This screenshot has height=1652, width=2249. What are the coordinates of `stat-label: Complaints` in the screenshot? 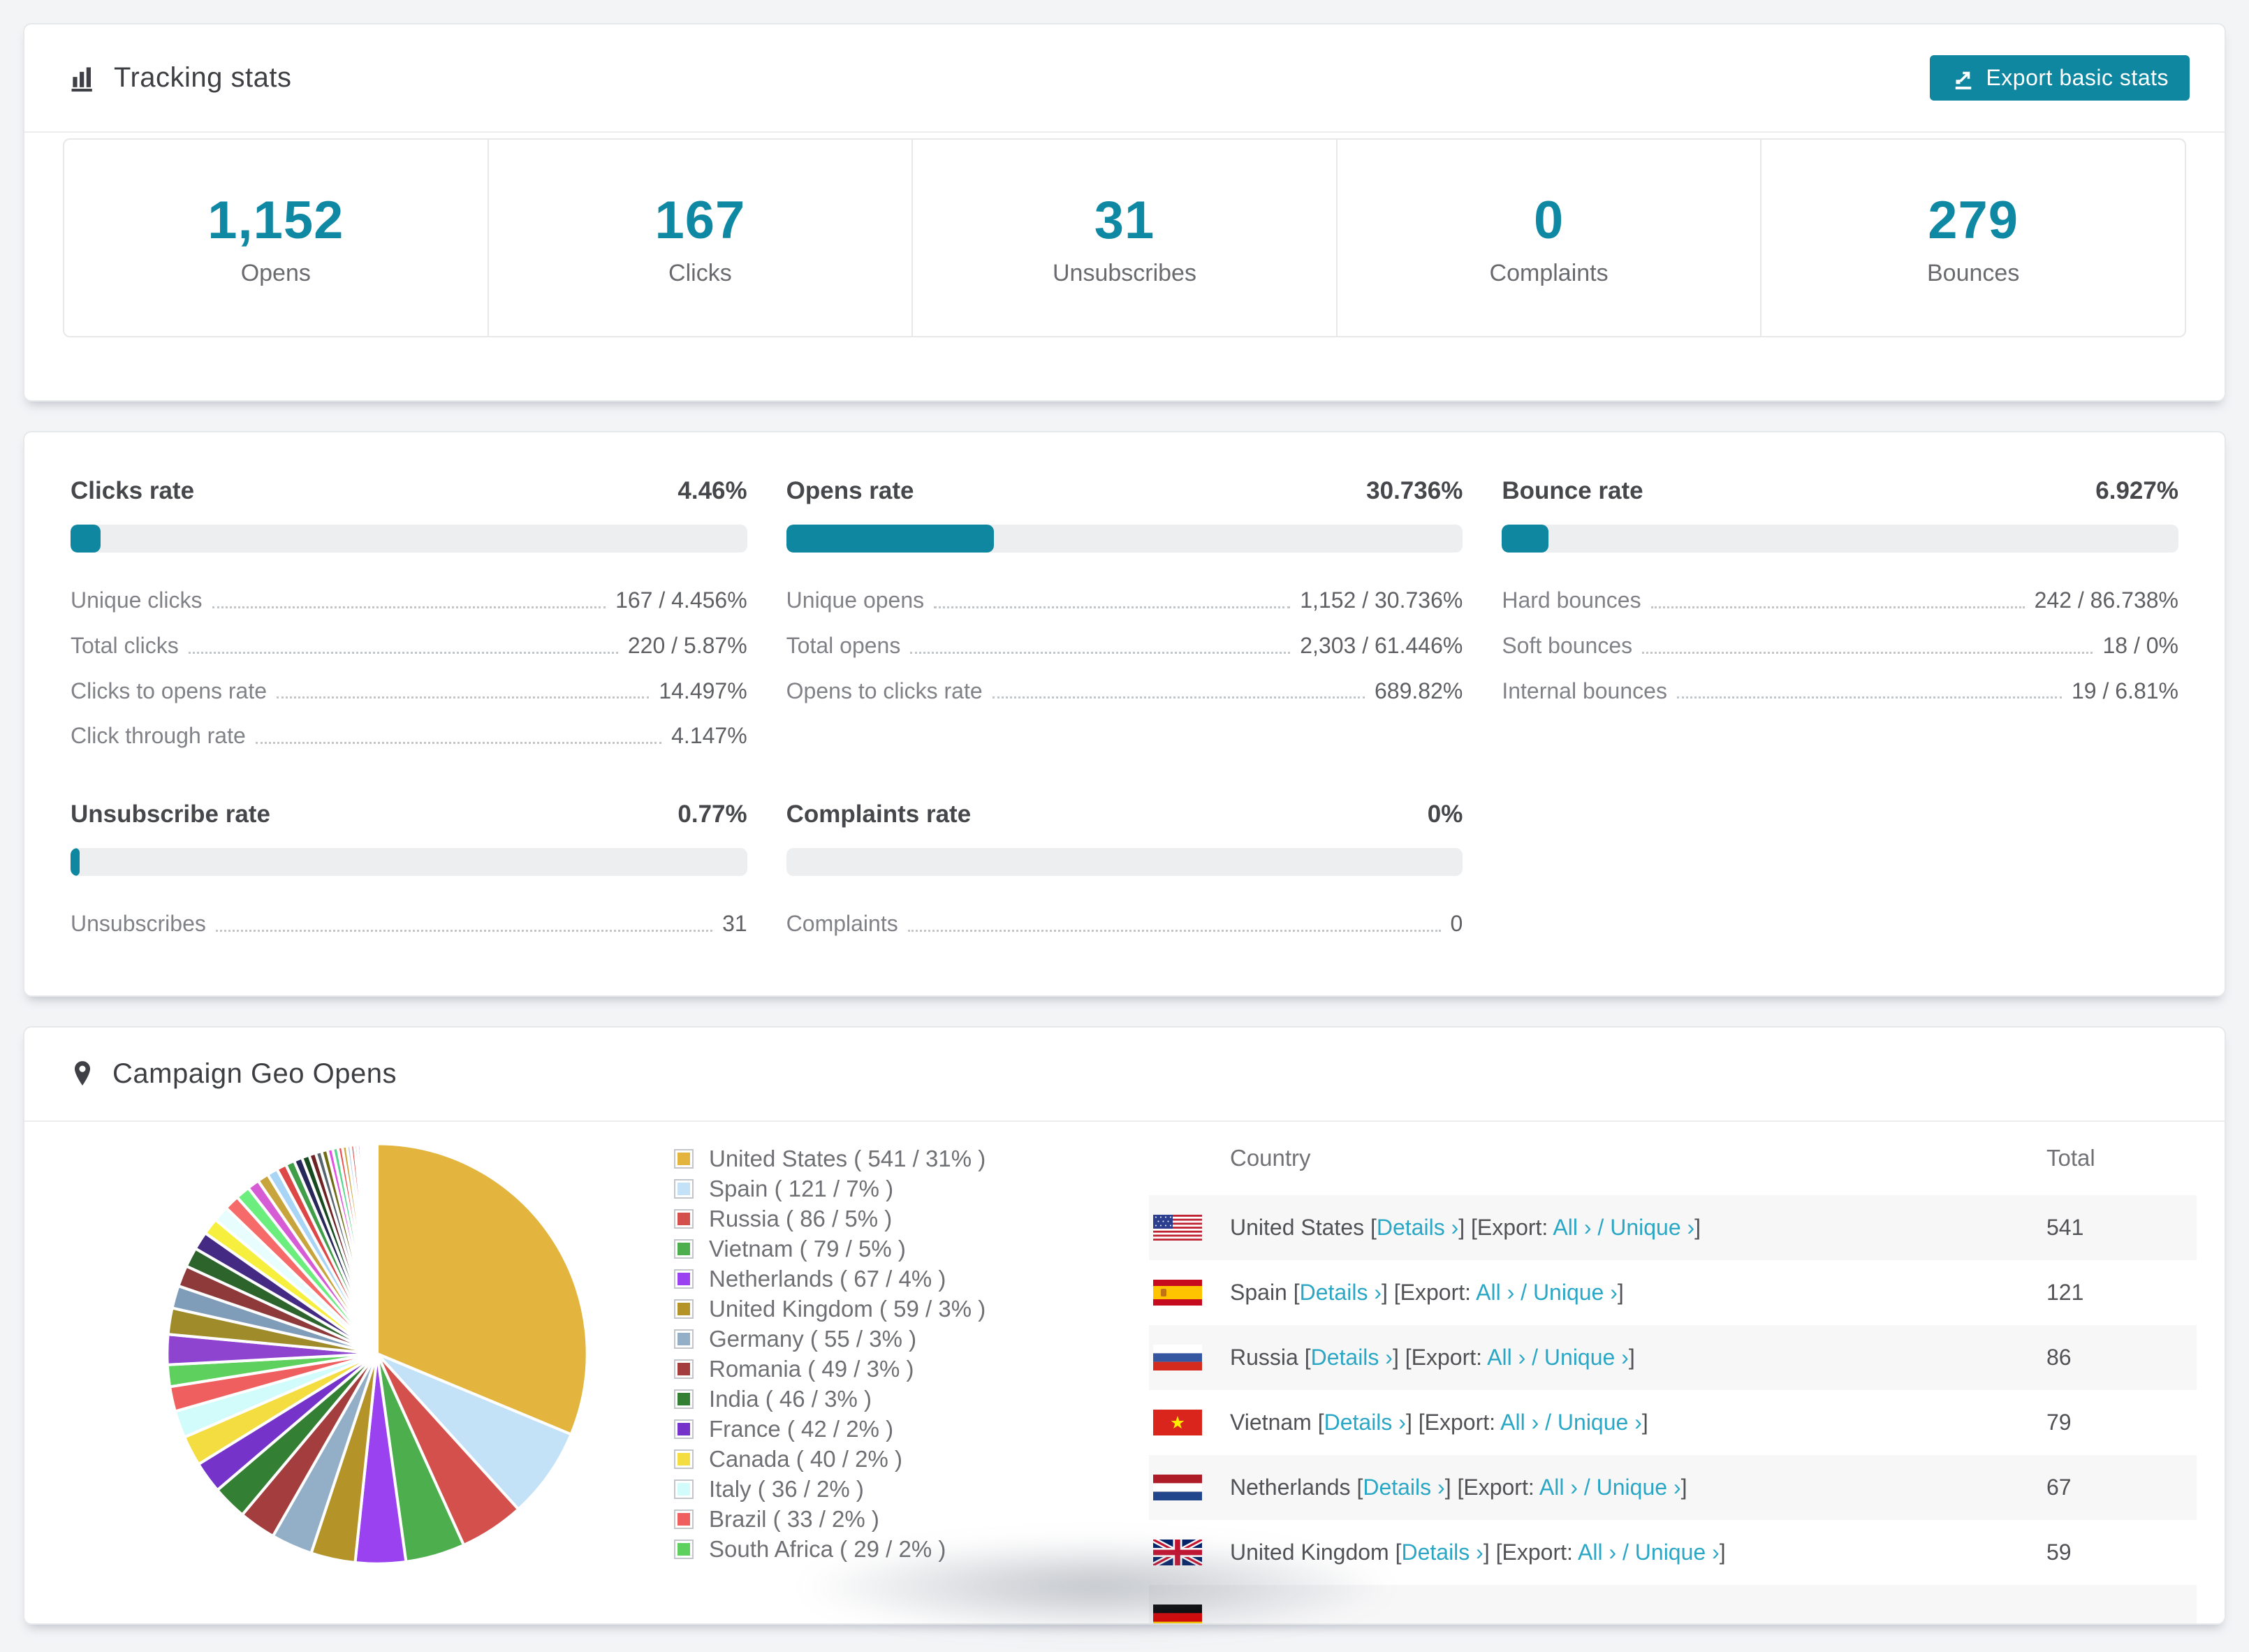 It's located at (1549, 273).